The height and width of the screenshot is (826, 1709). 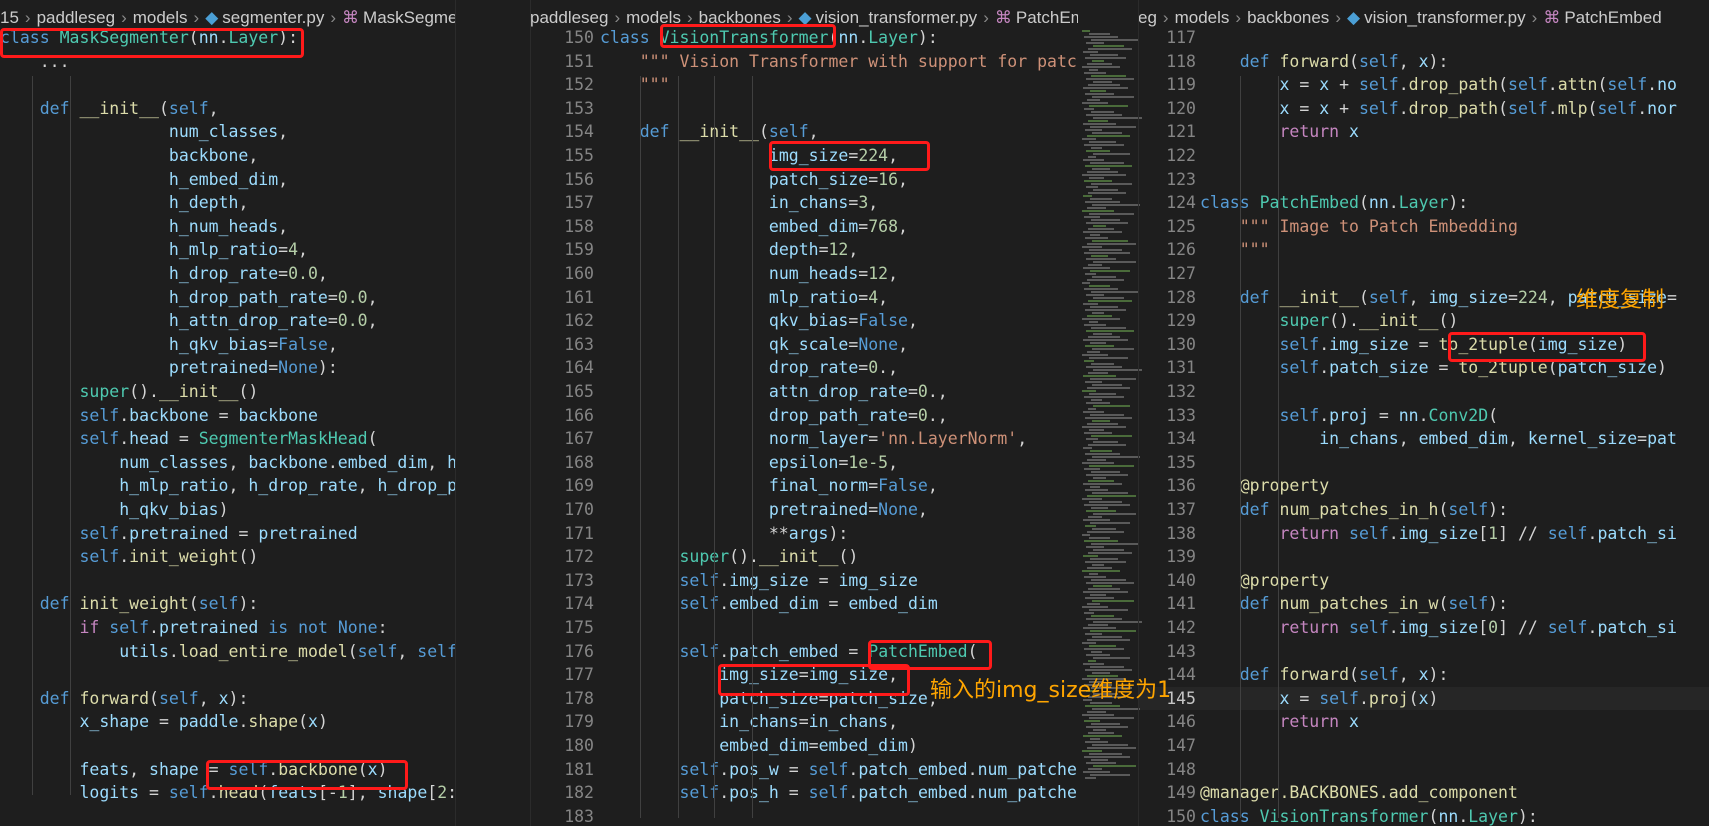 I want to click on code-line: 152 """, so click(x=804, y=85).